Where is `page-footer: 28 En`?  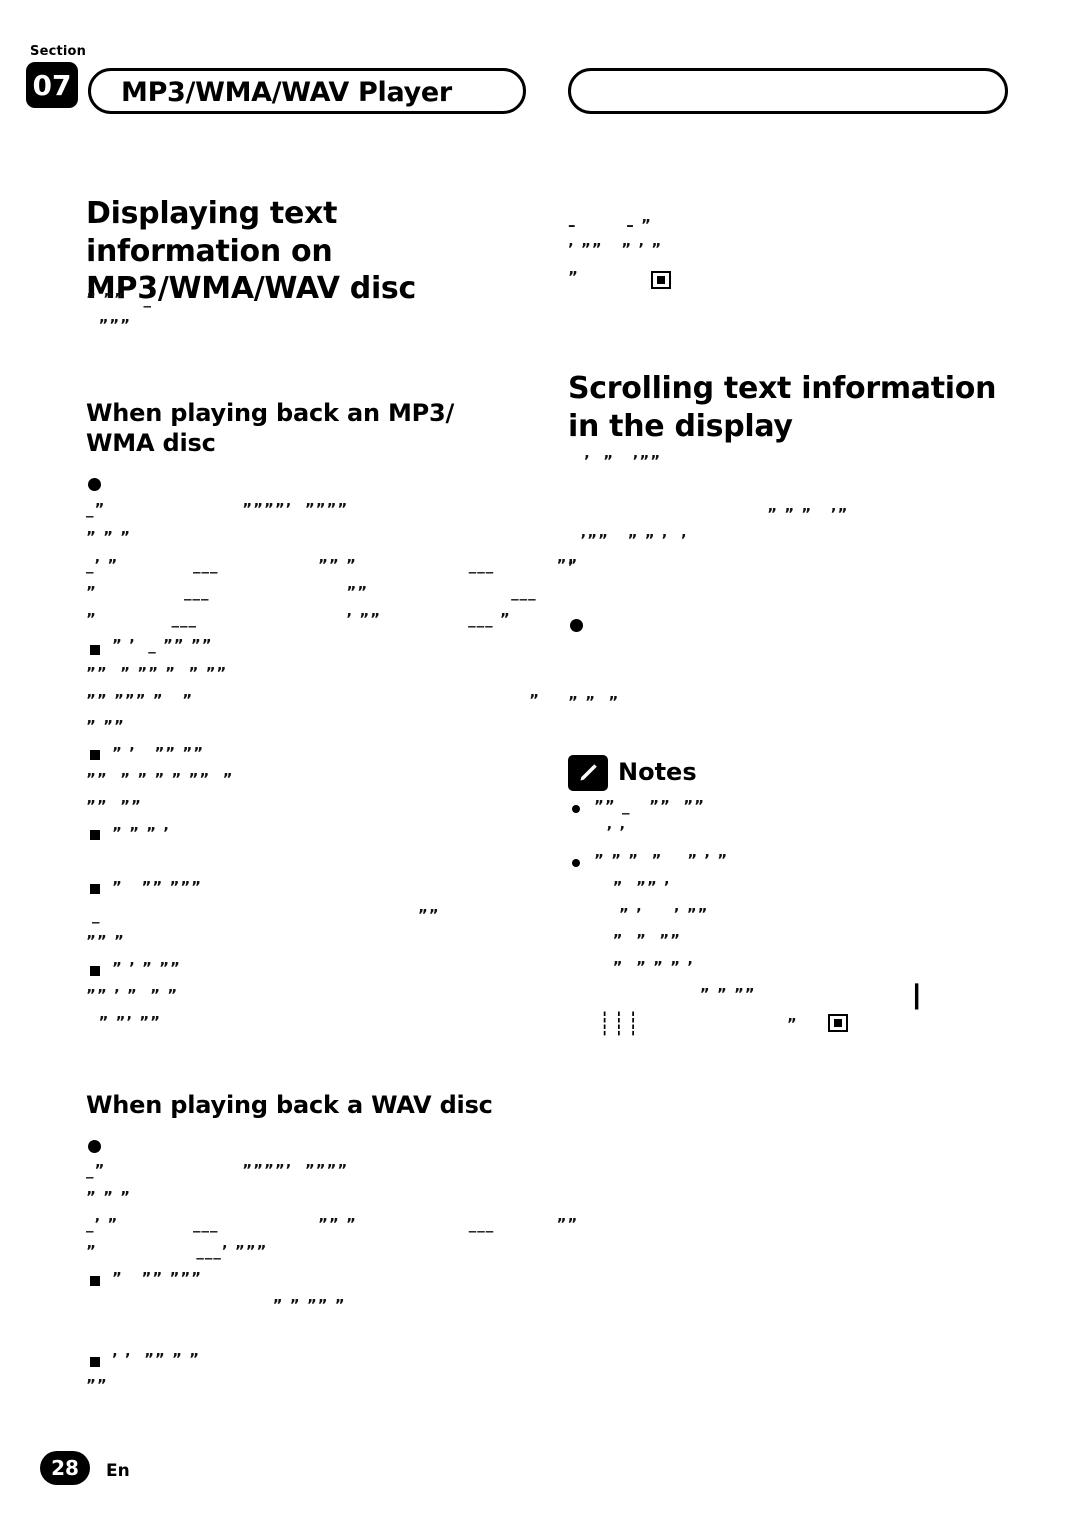 page-footer: 28 En is located at coordinates (140, 1471).